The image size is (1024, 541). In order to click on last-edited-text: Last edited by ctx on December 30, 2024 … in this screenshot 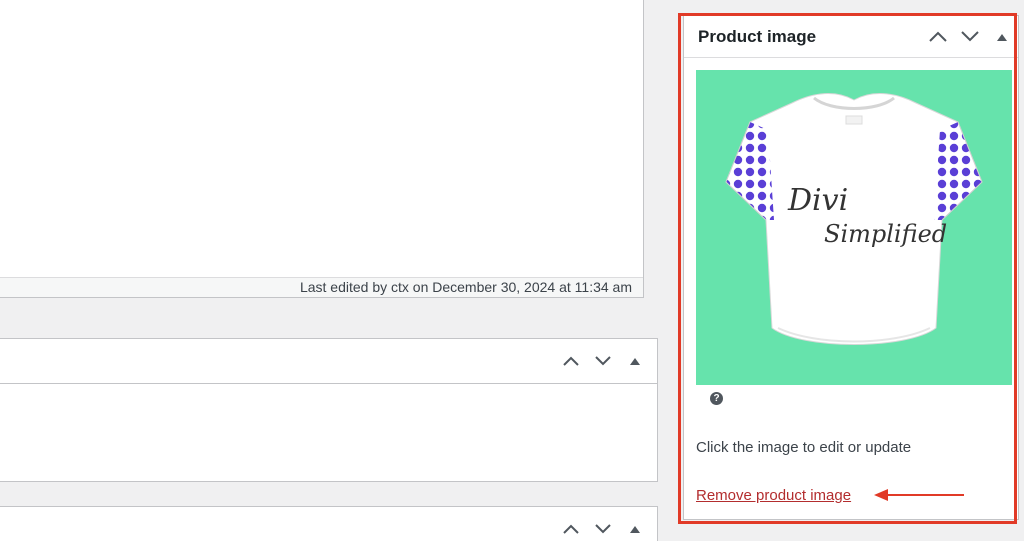, I will do `click(465, 287)`.